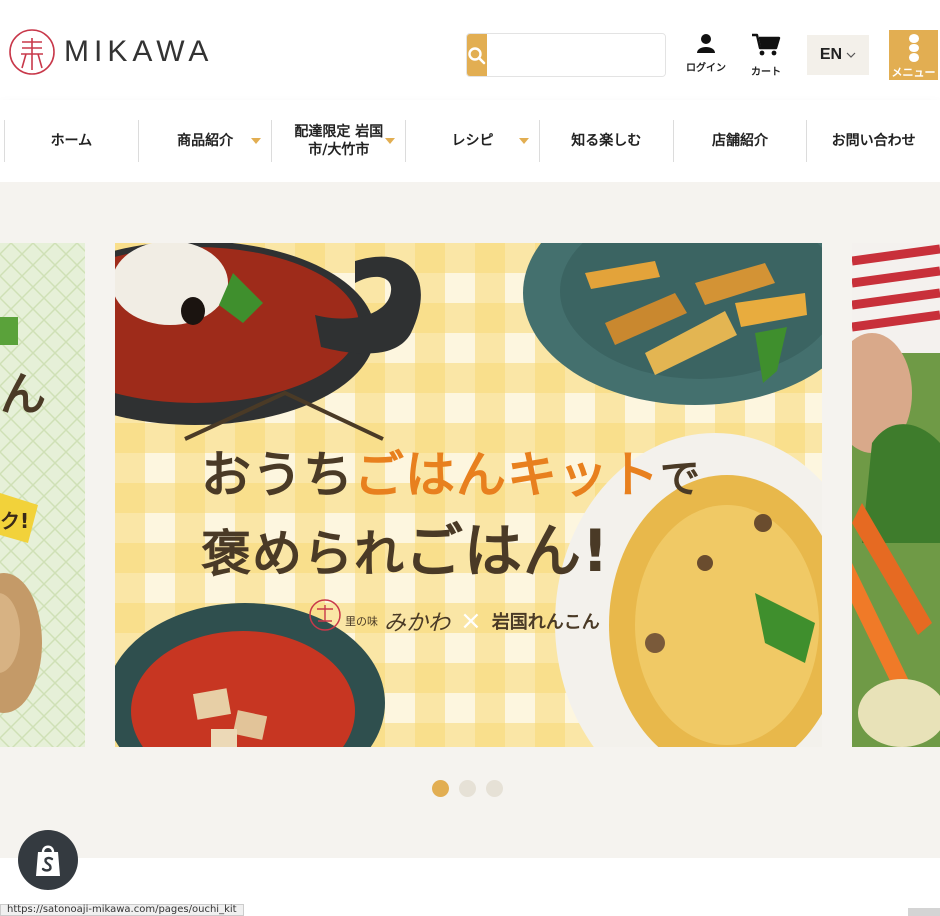  I want to click on hero-headline-text: おうち, so click(277, 475).